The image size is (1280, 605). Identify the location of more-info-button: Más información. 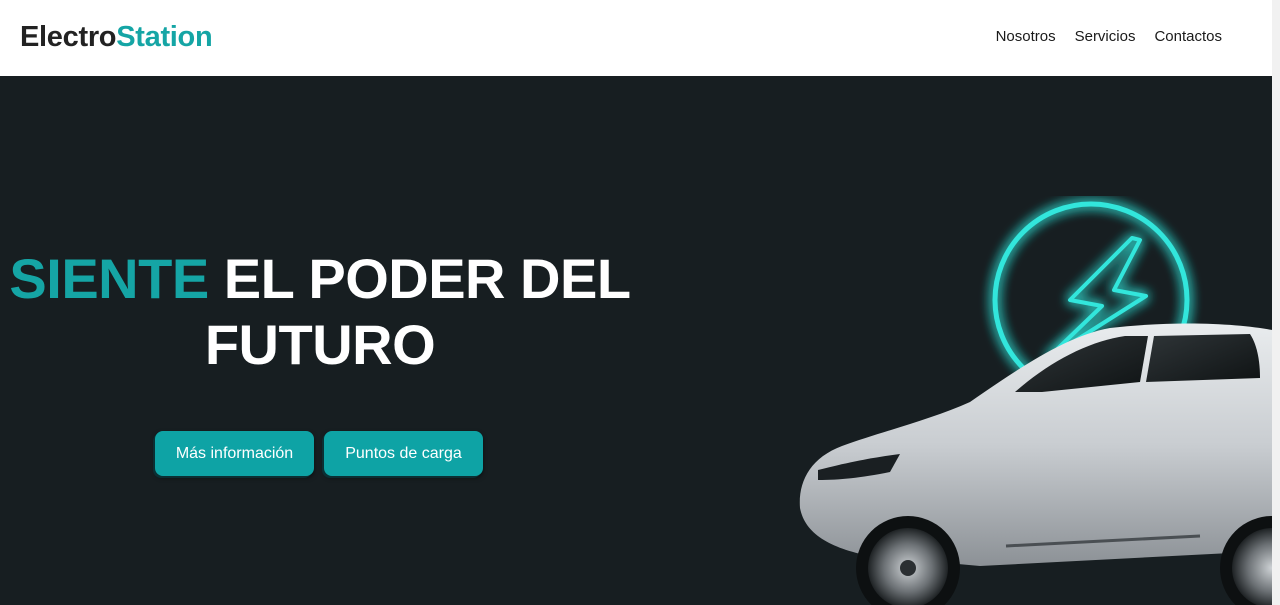
(234, 453).